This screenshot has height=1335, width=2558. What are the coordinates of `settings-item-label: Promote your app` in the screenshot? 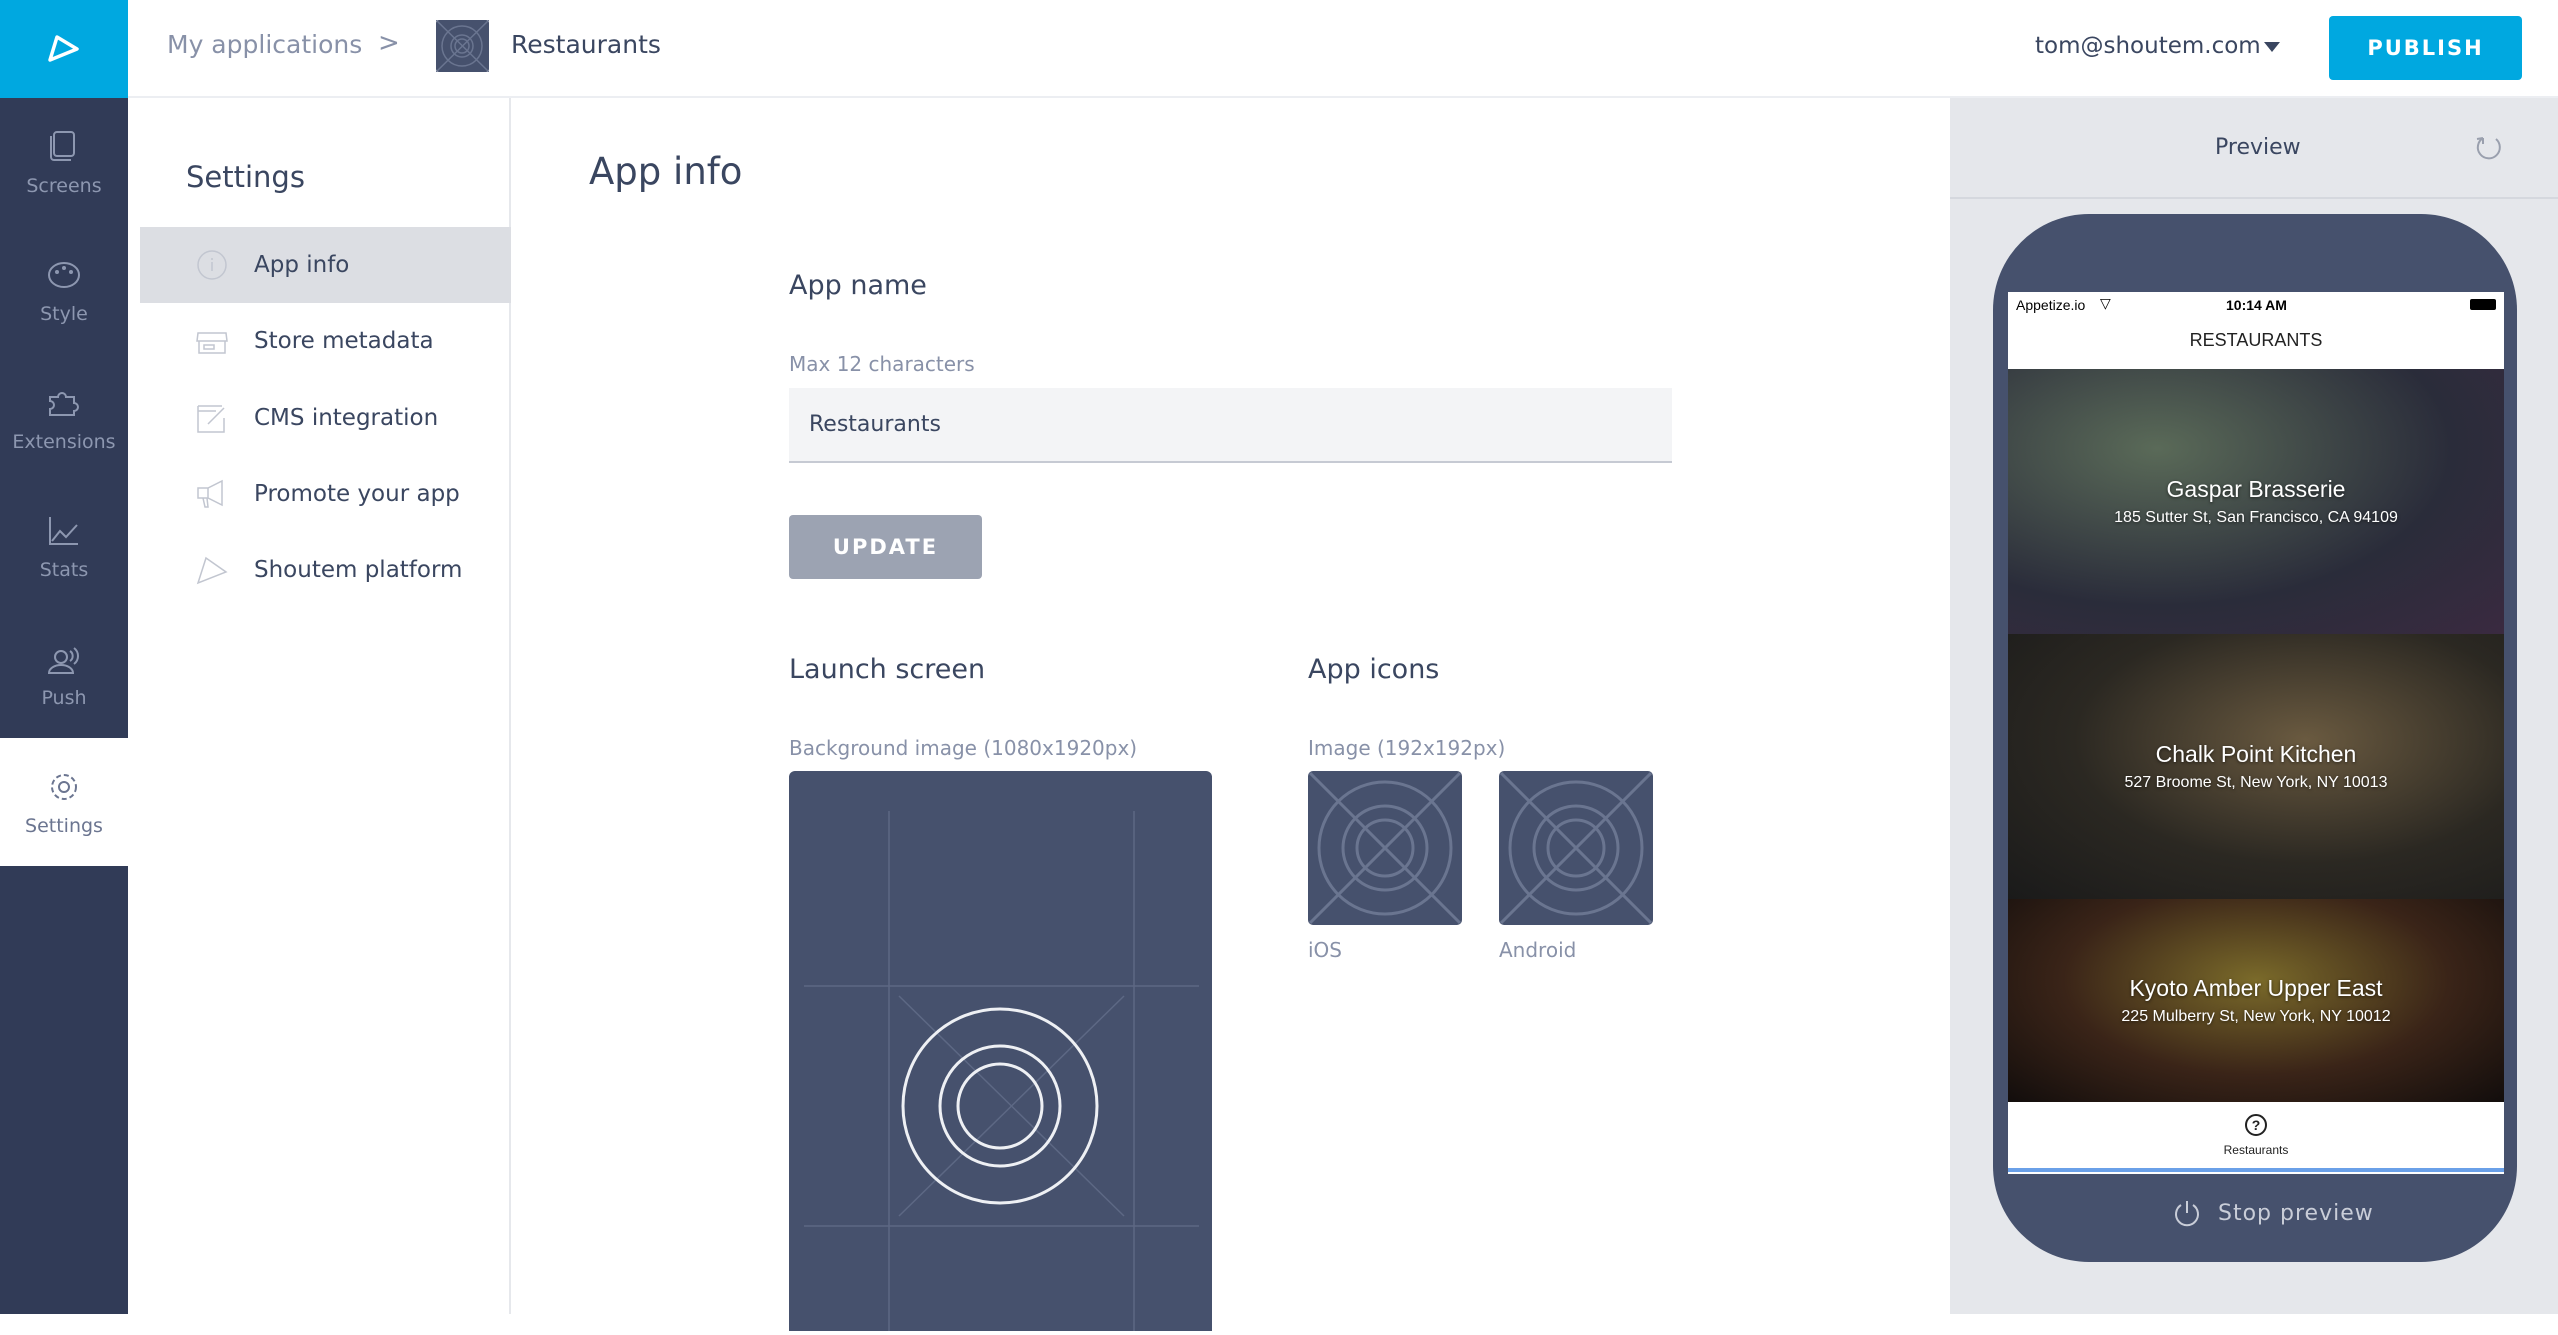 It's located at (357, 494).